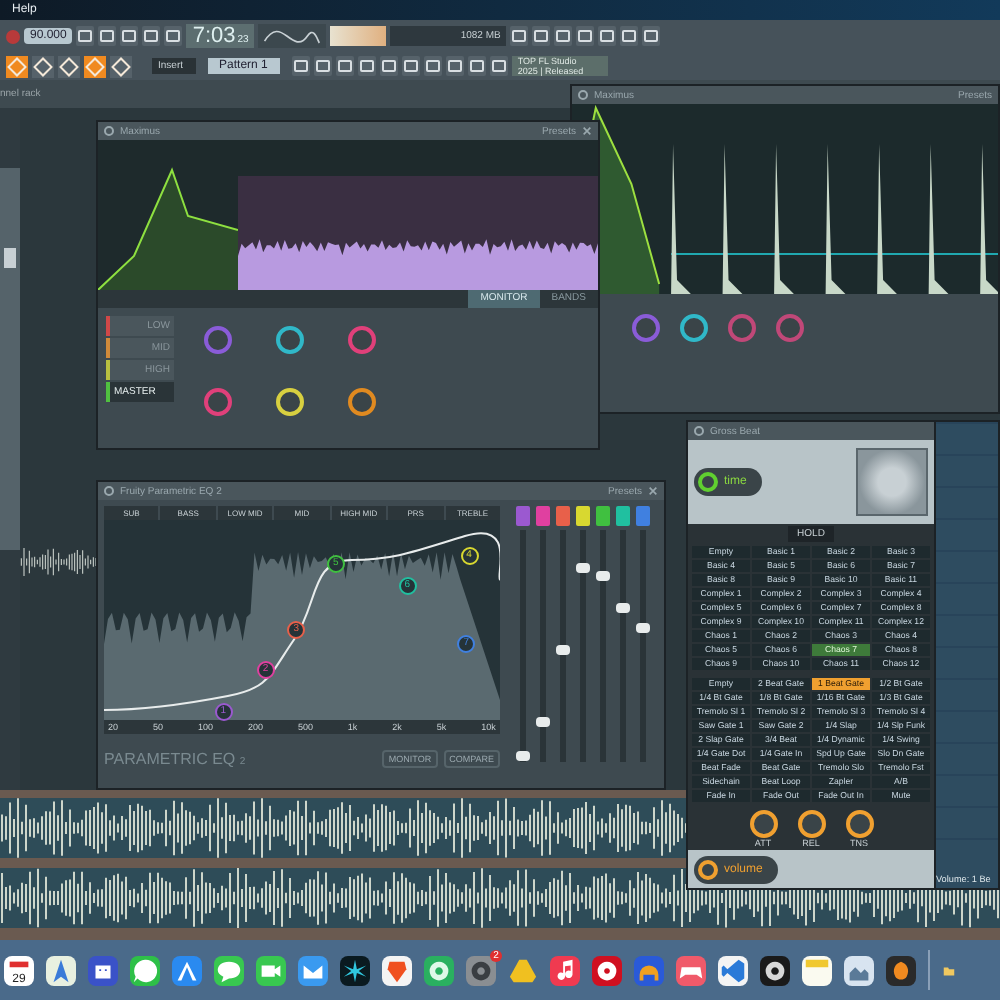 Image resolution: width=1000 pixels, height=1000 pixels. I want to click on speech-bubble-icon, so click(229, 970).